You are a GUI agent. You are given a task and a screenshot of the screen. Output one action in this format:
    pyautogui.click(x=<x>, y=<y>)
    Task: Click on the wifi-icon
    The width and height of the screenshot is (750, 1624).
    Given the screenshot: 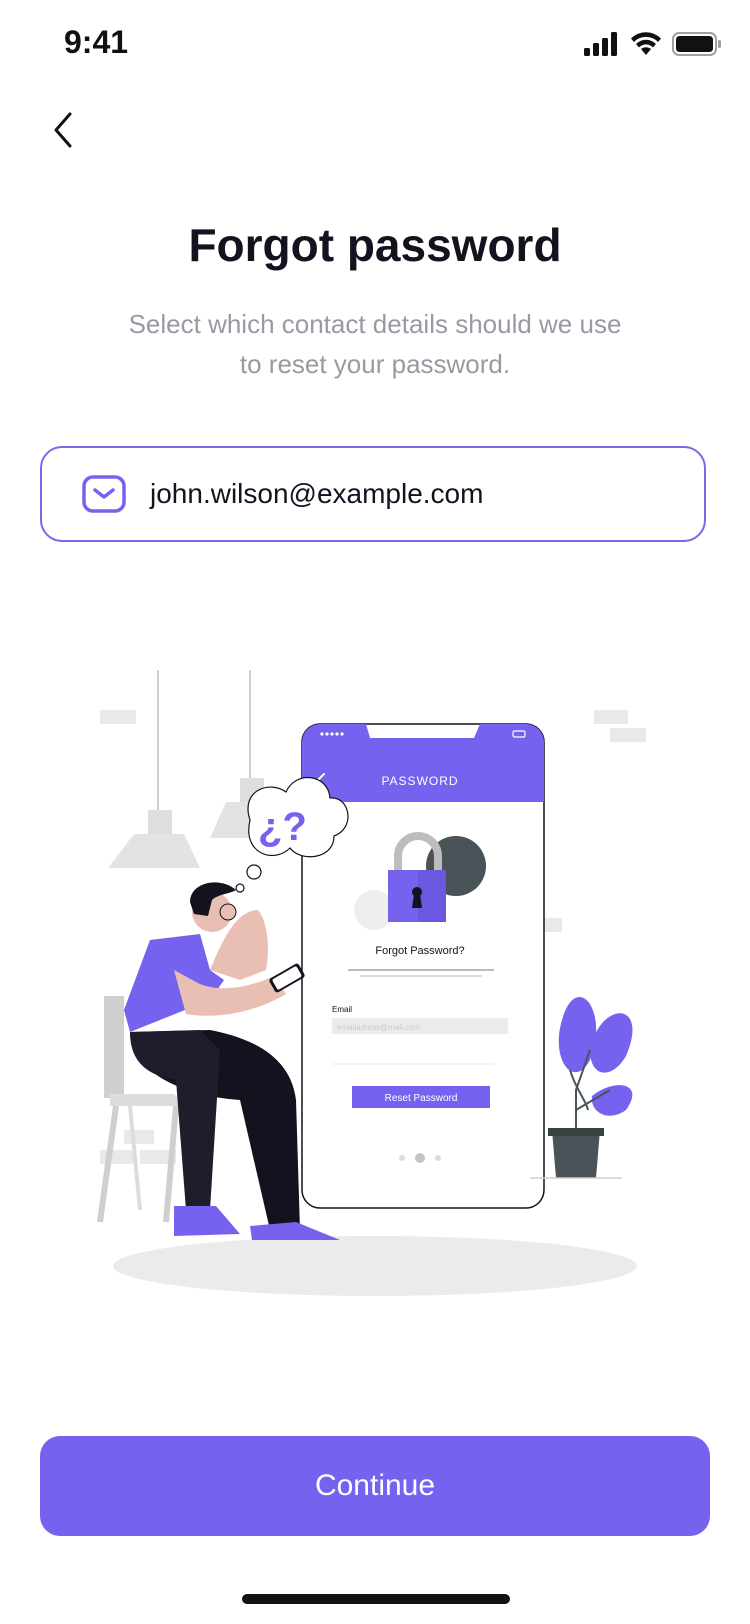 What is the action you would take?
    pyautogui.click(x=646, y=43)
    